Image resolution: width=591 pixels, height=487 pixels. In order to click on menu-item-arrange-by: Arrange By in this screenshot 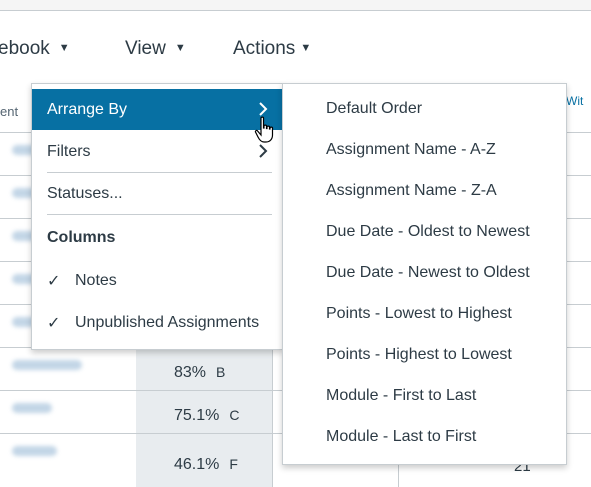, I will do `click(157, 109)`.